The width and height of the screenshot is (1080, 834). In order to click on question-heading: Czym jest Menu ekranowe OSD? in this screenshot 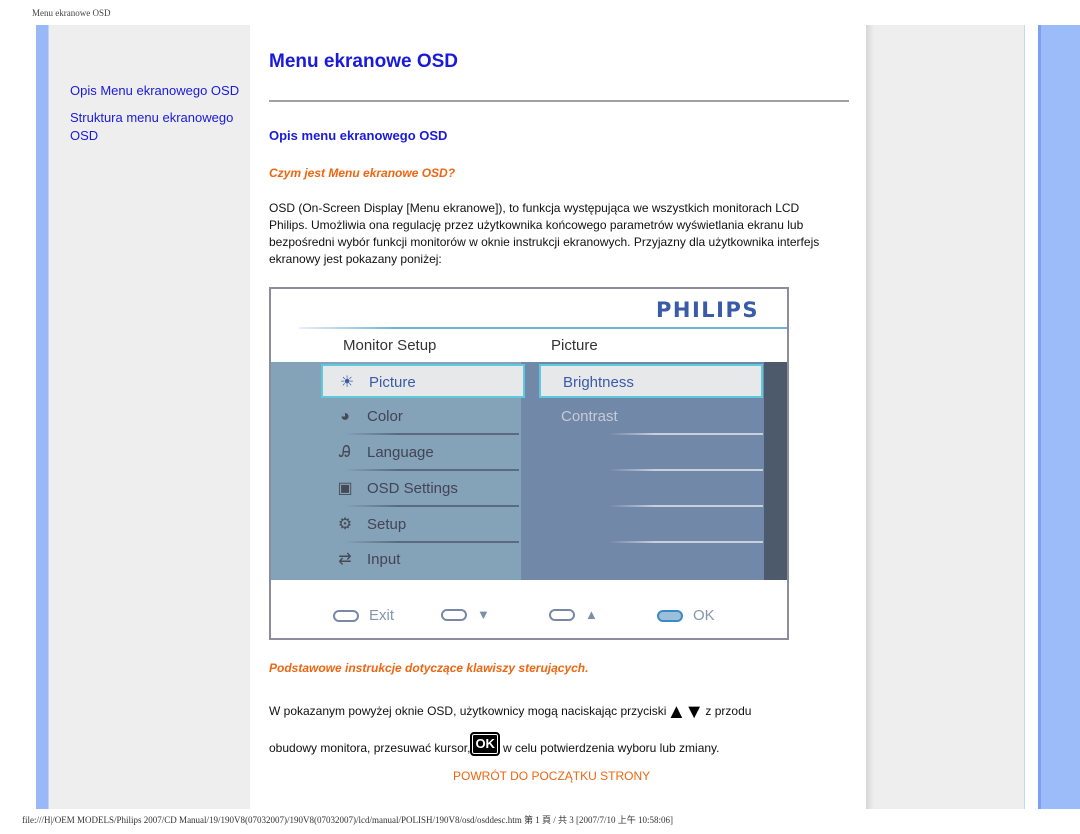, I will do `click(362, 173)`.